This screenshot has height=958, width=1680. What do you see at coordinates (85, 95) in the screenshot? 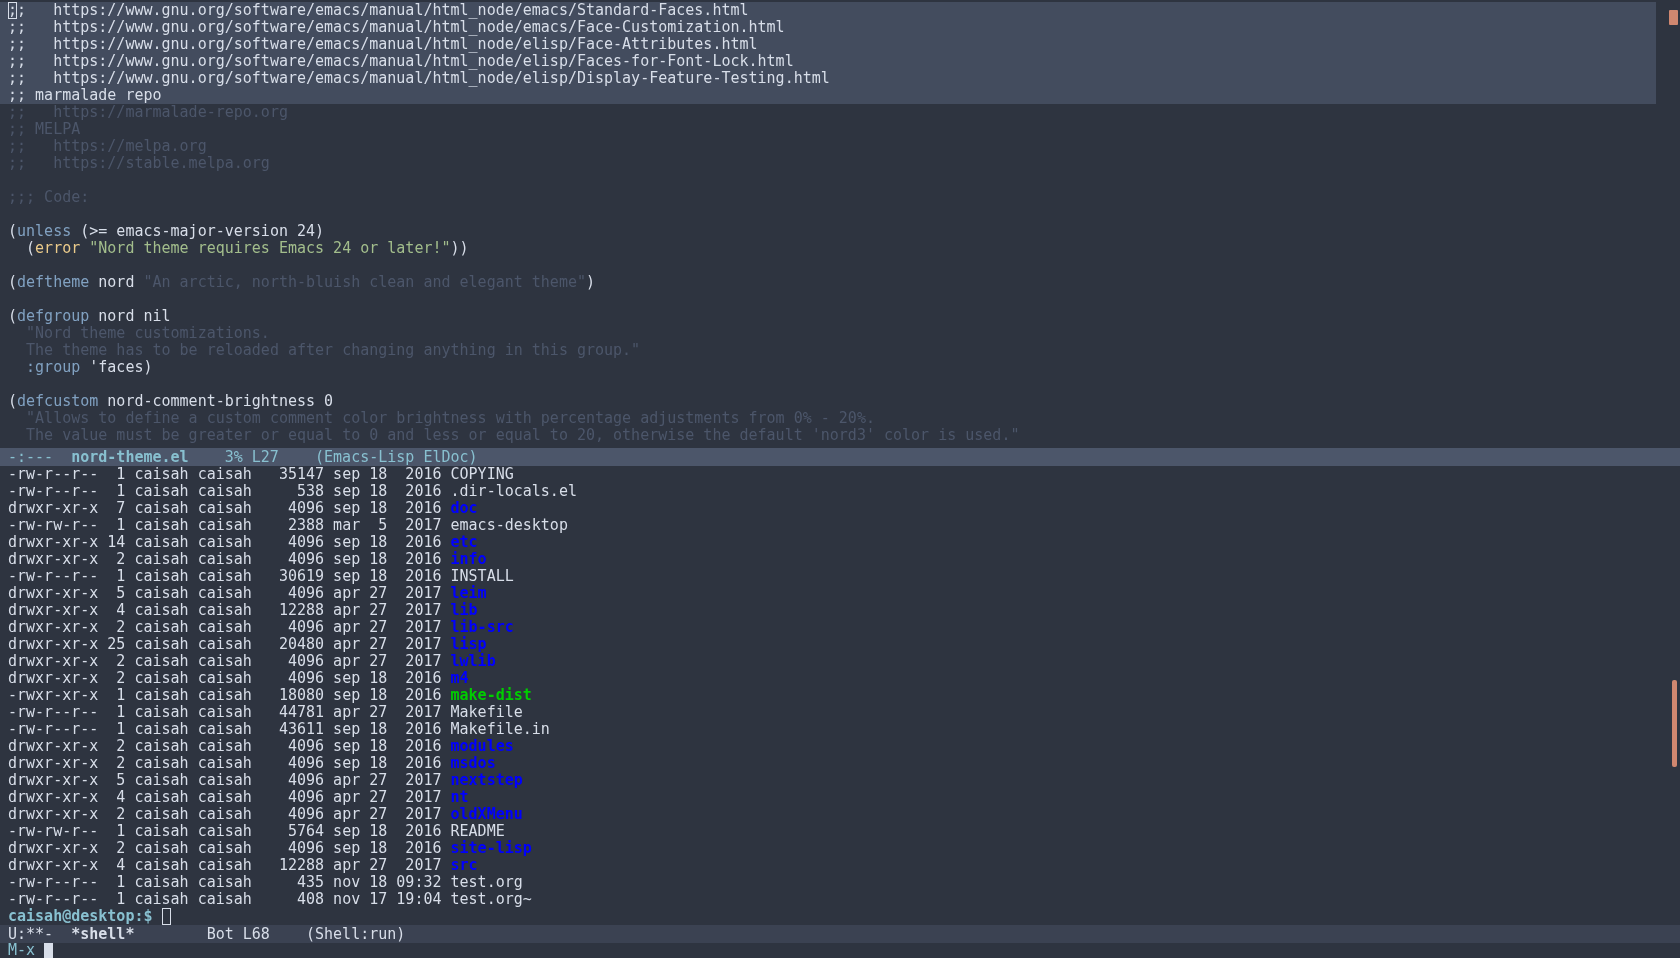
I see `code-line: ;; marmalade repo` at bounding box center [85, 95].